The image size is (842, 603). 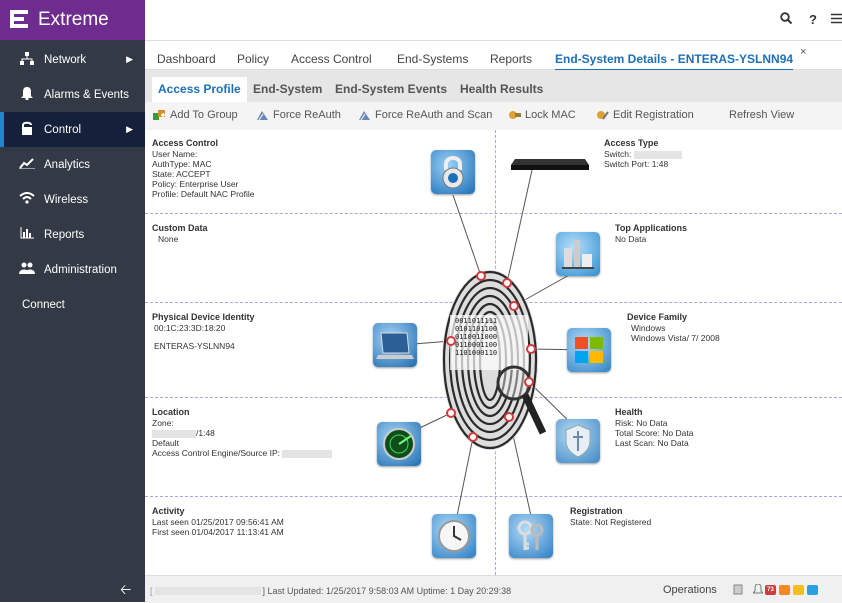 What do you see at coordinates (454, 536) in the screenshot?
I see `clock-activity-icon` at bounding box center [454, 536].